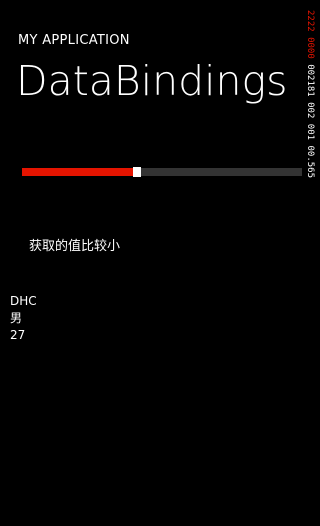 Image resolution: width=320 pixels, height=526 pixels. What do you see at coordinates (162, 172) in the screenshot?
I see `value-slider` at bounding box center [162, 172].